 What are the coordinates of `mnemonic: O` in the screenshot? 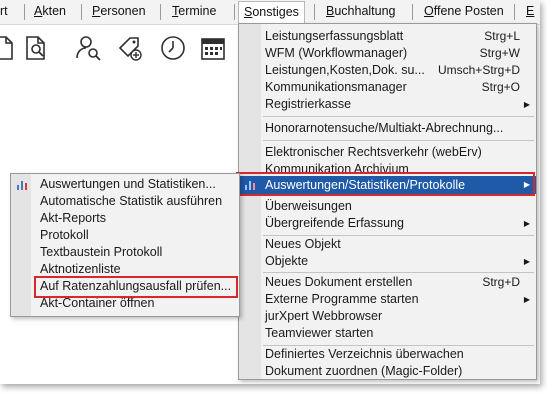 It's located at (429, 11).